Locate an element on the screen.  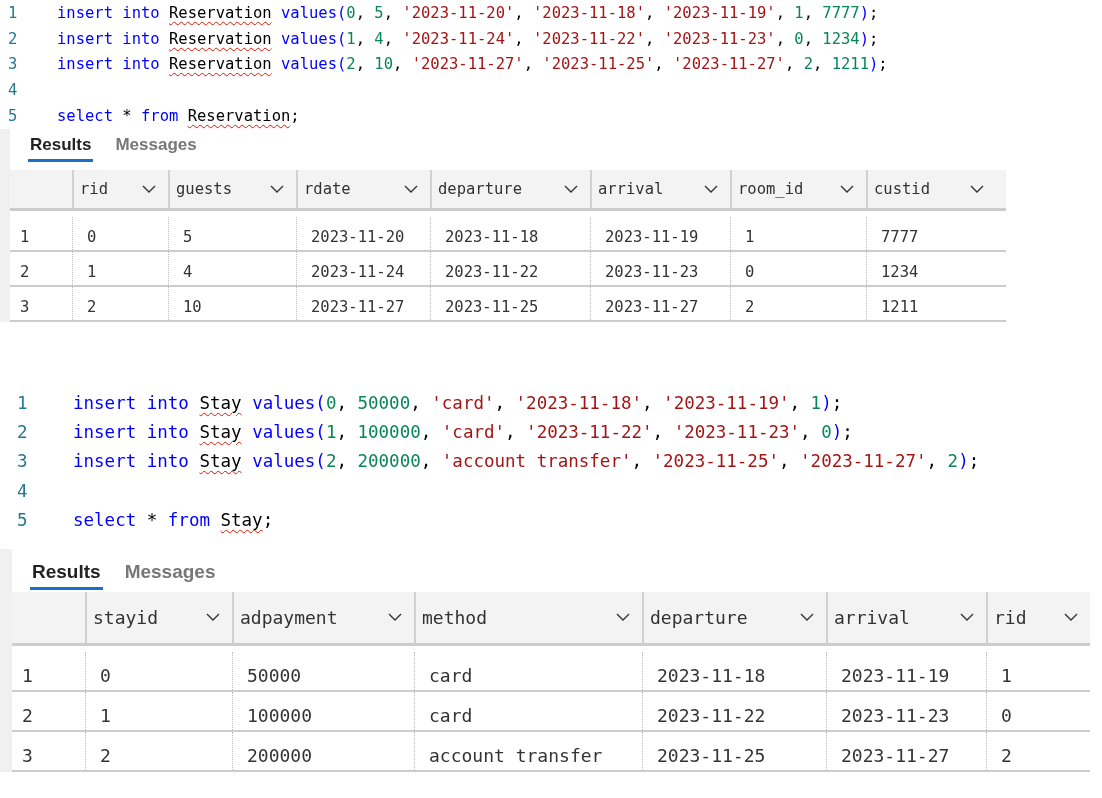
table-cell: 7777 is located at coordinates (900, 237).